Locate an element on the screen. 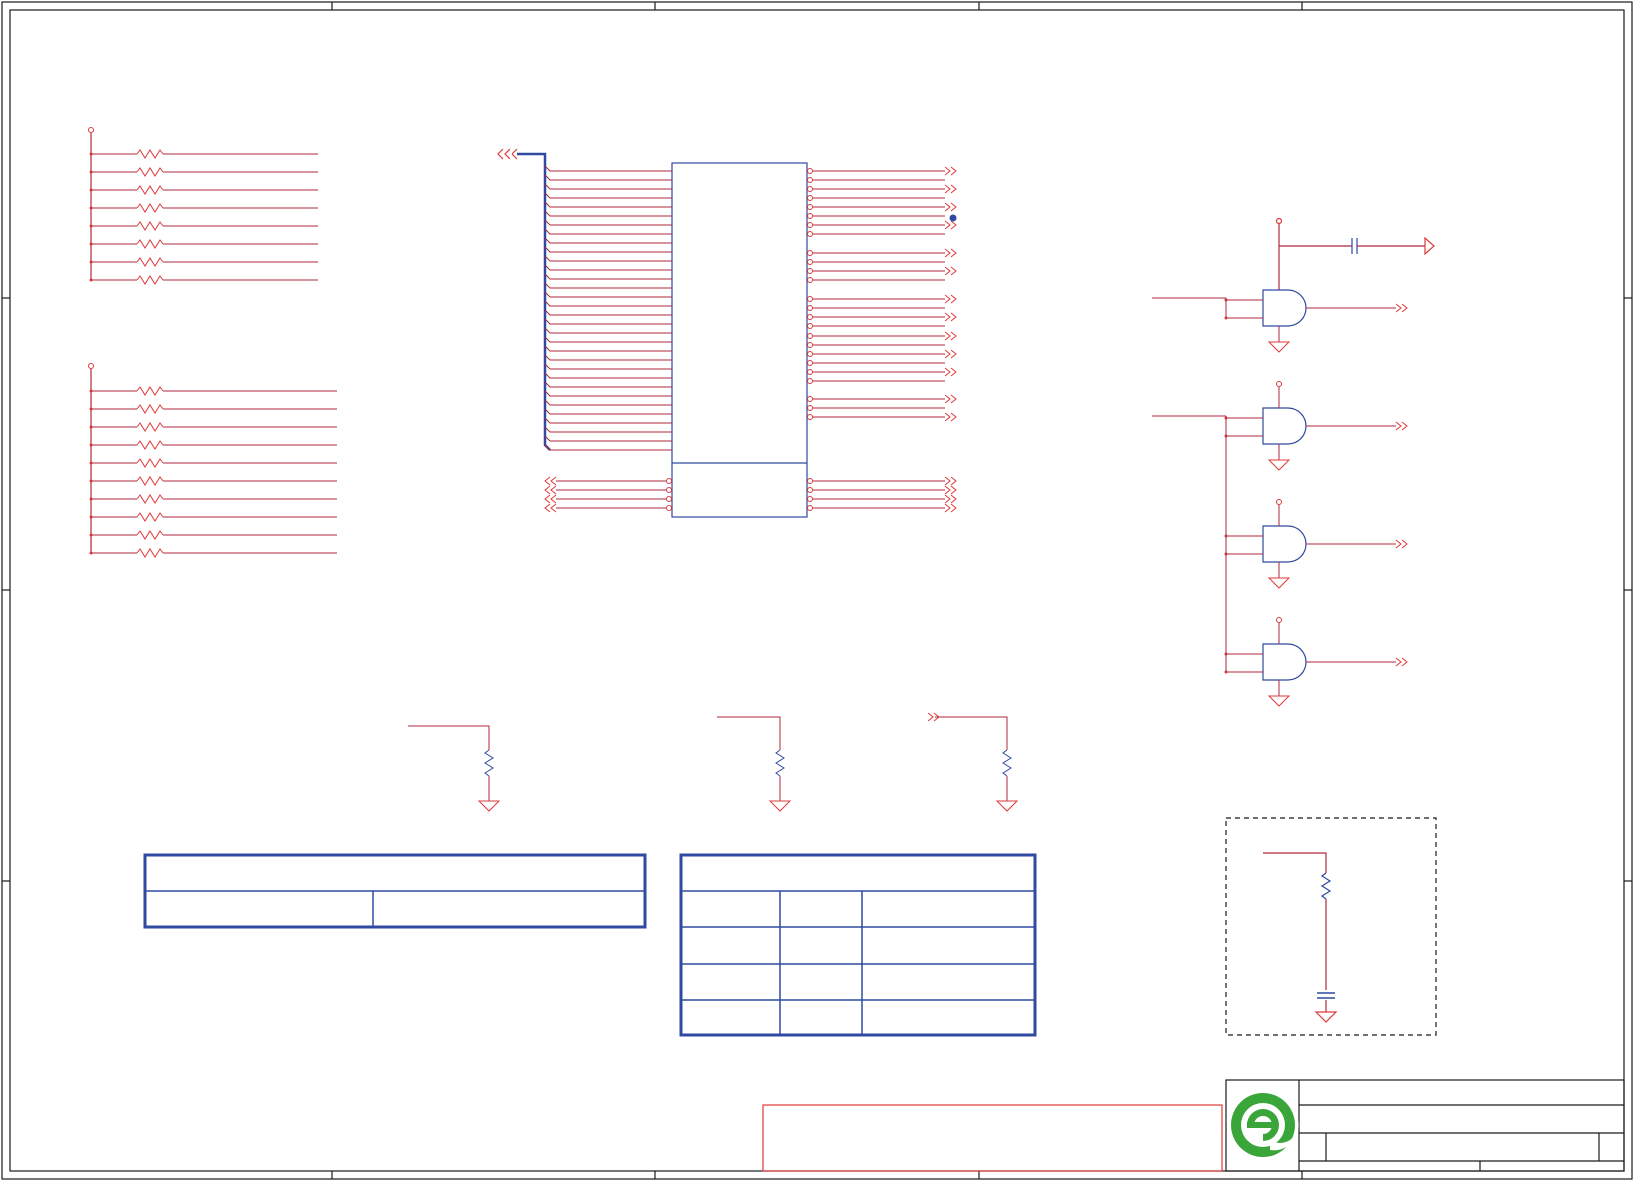 This screenshot has width=1634, height=1181. and-gate is located at coordinates (1316, 662).